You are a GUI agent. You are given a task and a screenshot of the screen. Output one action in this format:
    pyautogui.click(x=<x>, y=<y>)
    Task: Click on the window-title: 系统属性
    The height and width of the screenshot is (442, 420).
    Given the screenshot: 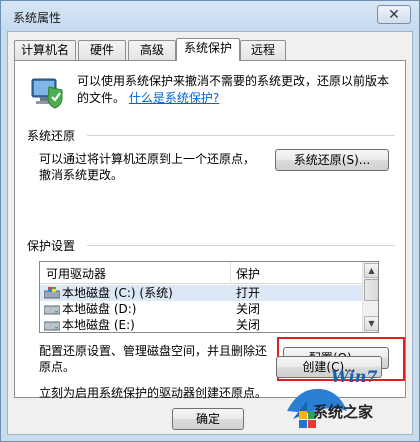 What is the action you would take?
    pyautogui.click(x=37, y=18)
    